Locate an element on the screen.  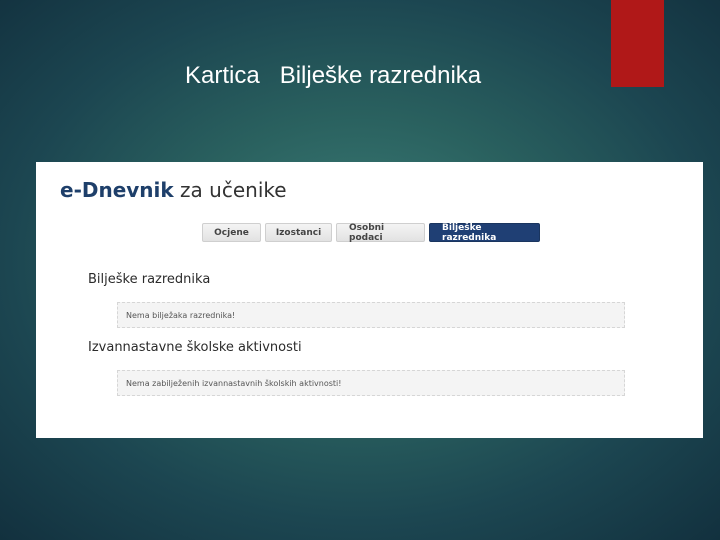
slide-title: Kartica Bilješke razrednika is located at coordinates (333, 75).